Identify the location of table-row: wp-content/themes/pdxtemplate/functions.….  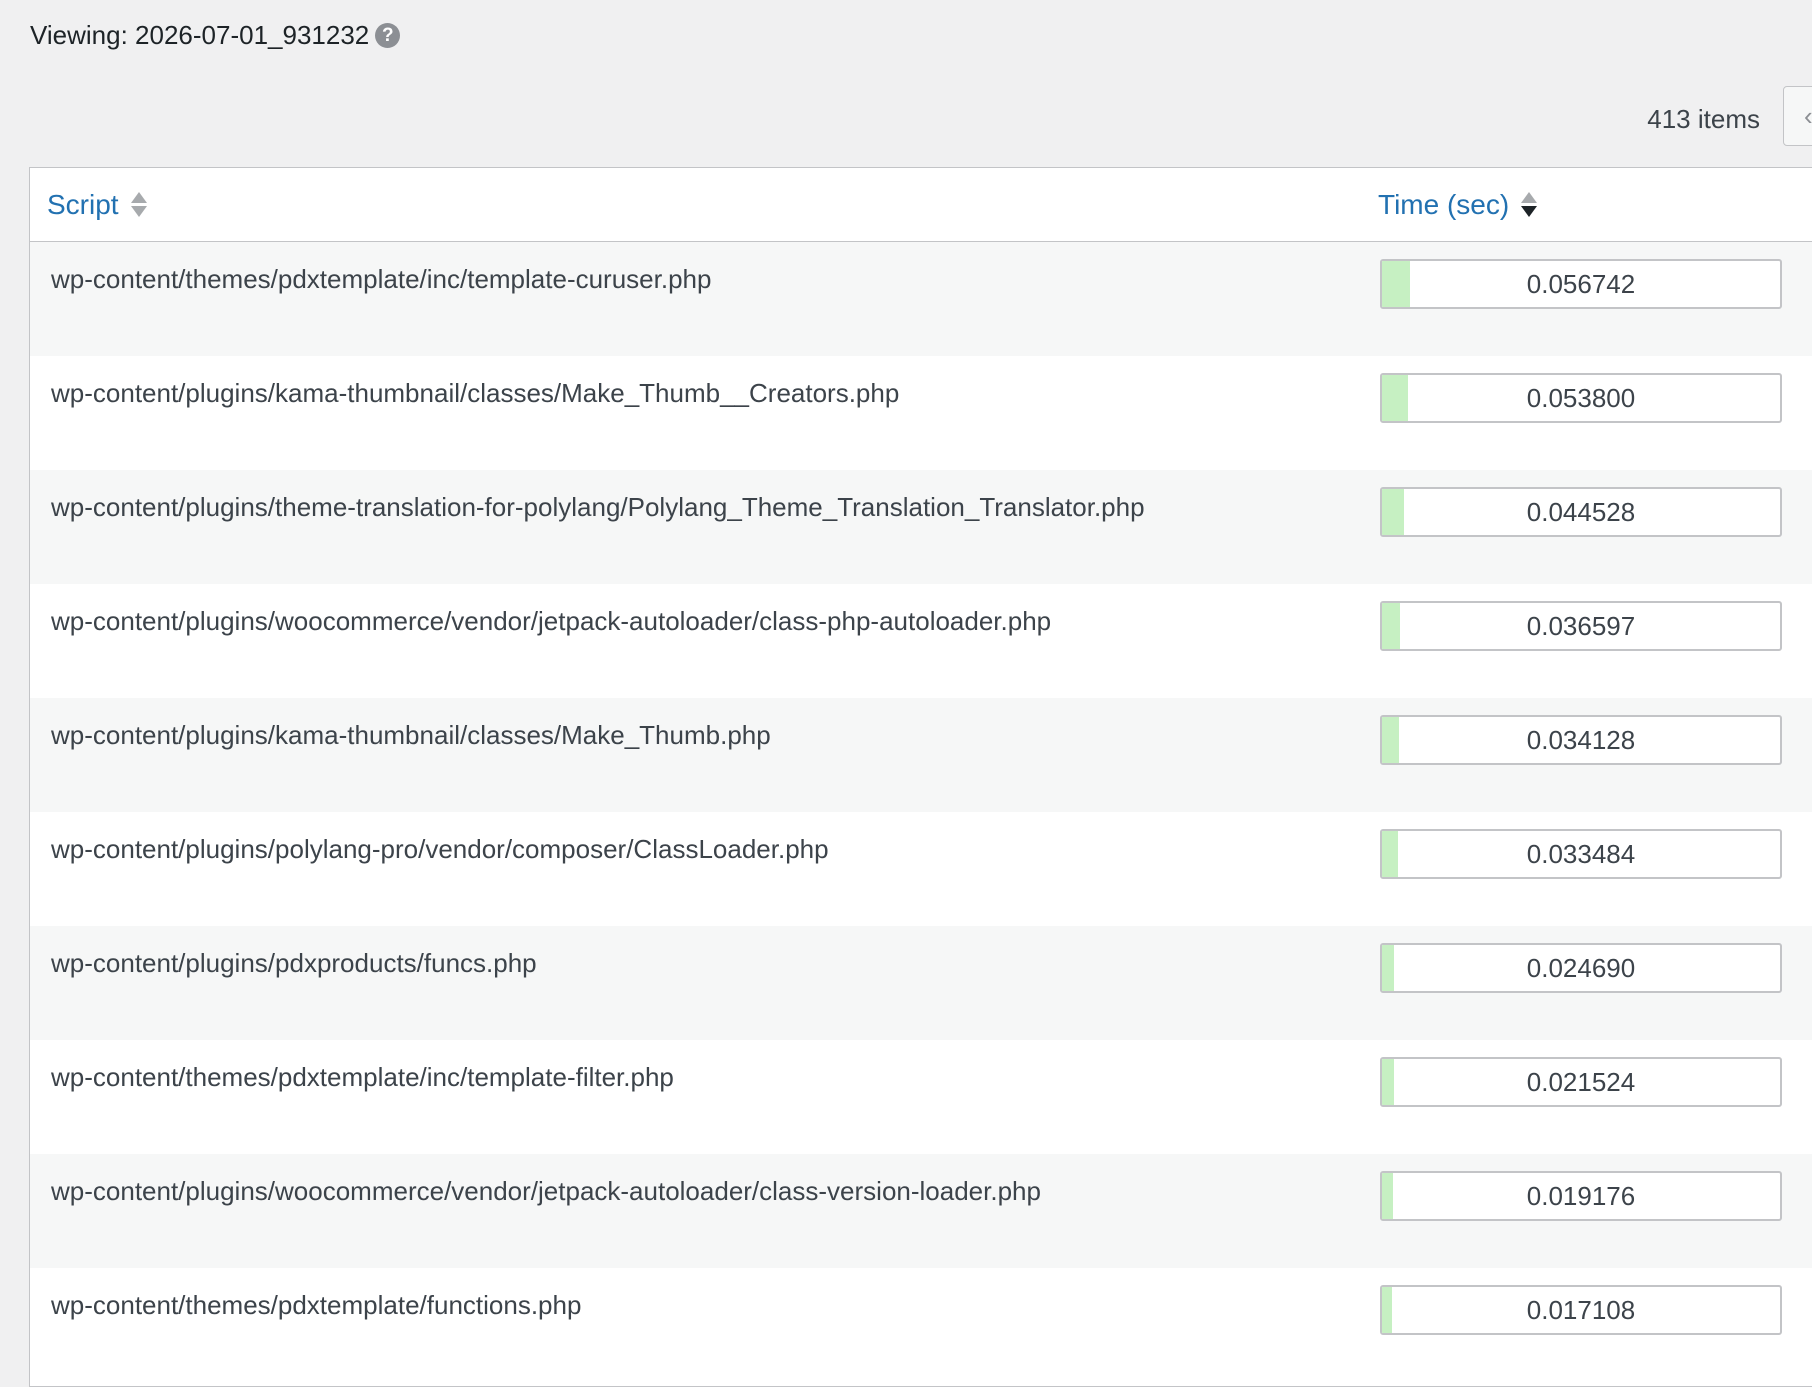
(921, 1325).